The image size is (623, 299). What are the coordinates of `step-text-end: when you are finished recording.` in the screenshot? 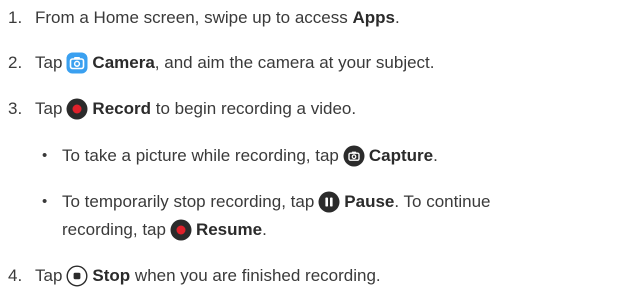 It's located at (255, 275).